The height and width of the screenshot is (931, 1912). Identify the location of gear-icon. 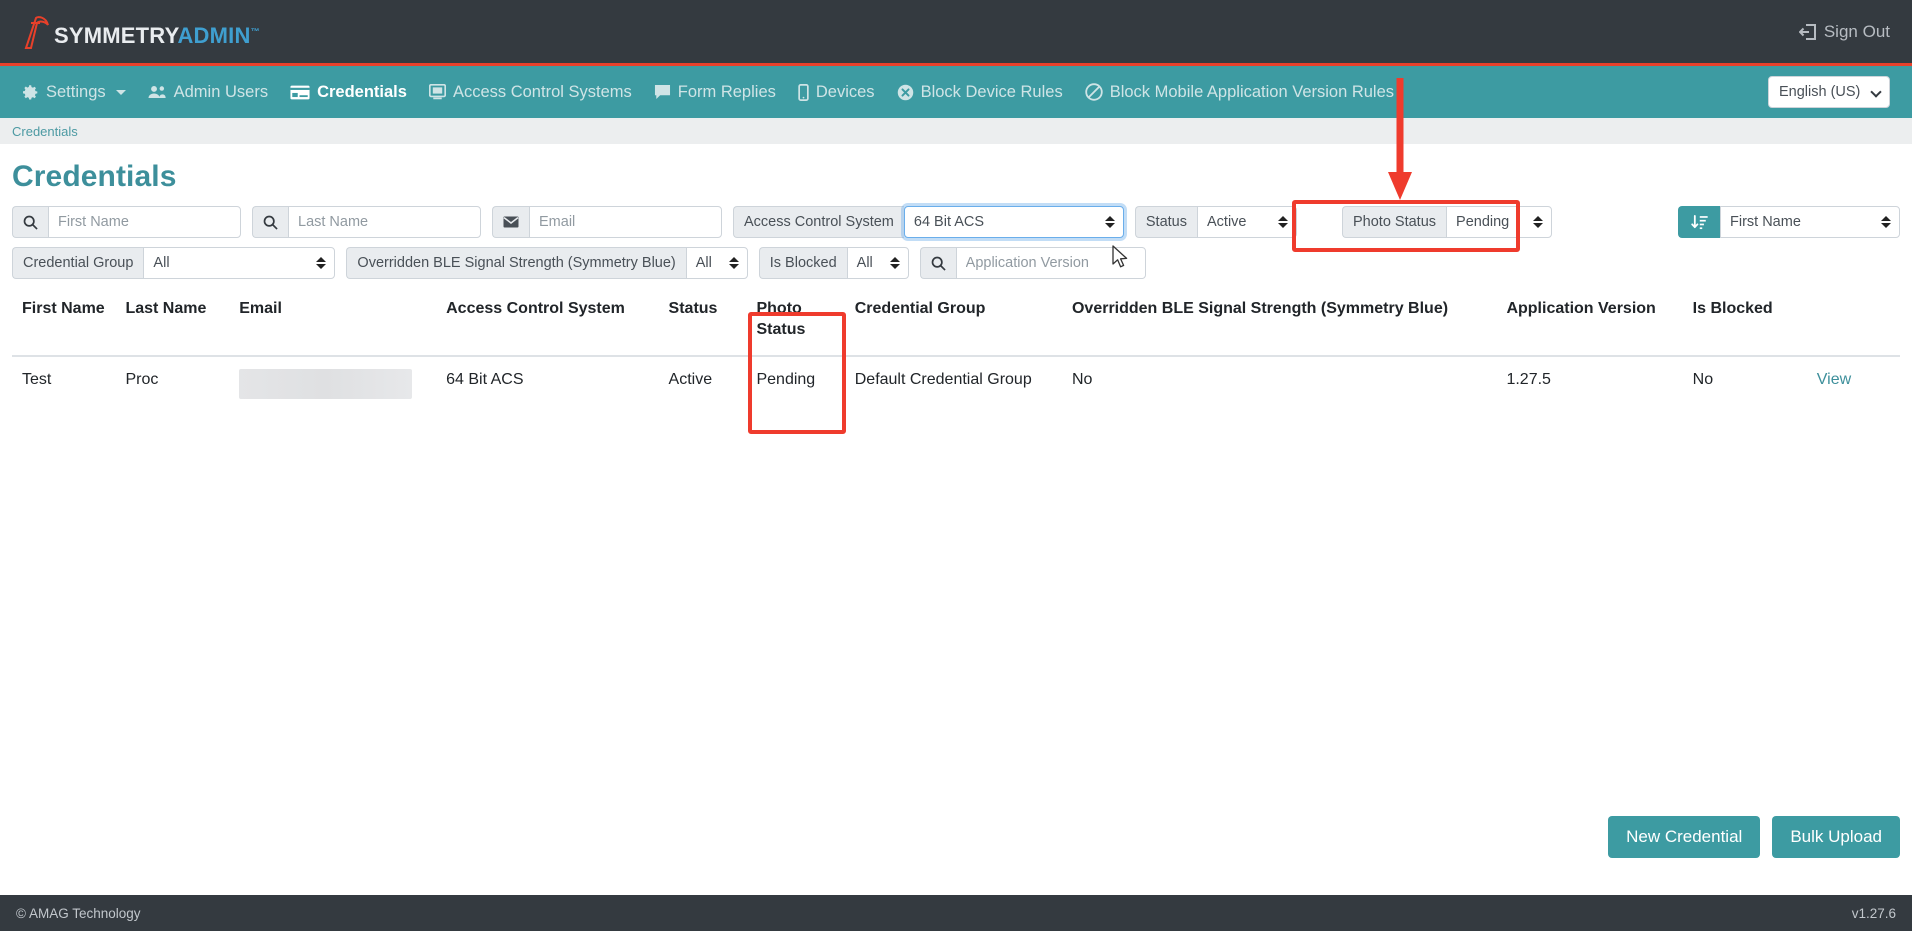
(30, 92).